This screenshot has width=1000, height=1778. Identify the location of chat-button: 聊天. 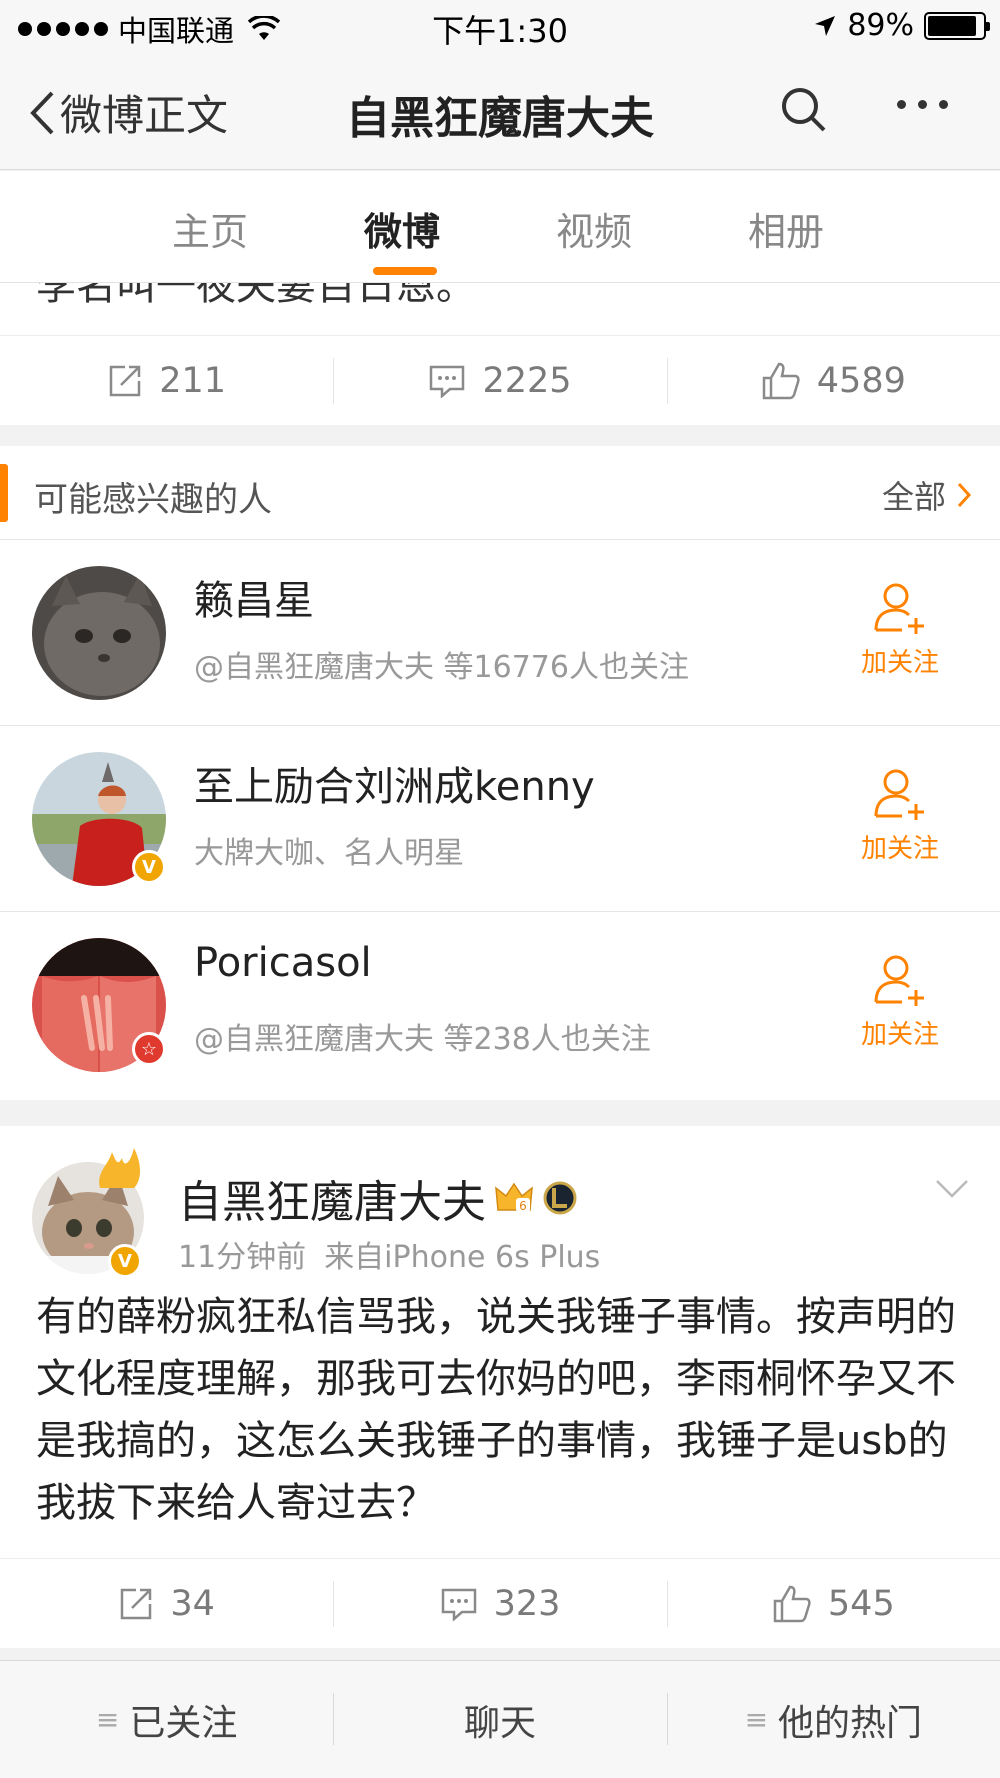
(499, 1719).